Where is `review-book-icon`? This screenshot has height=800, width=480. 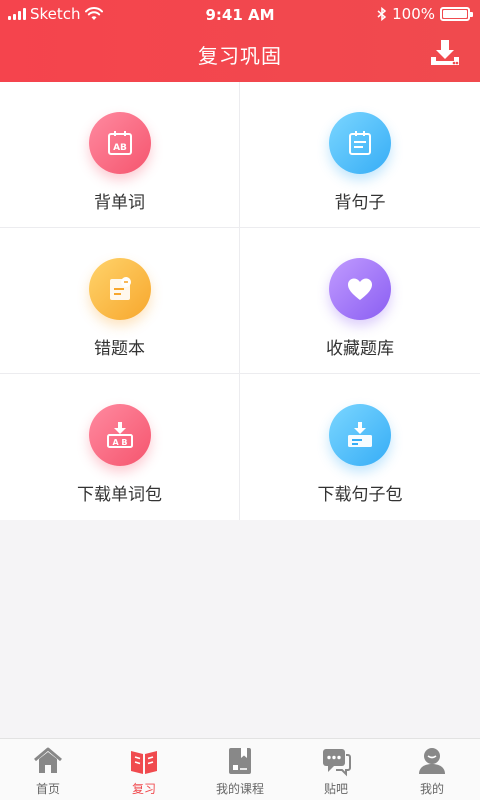 review-book-icon is located at coordinates (144, 762).